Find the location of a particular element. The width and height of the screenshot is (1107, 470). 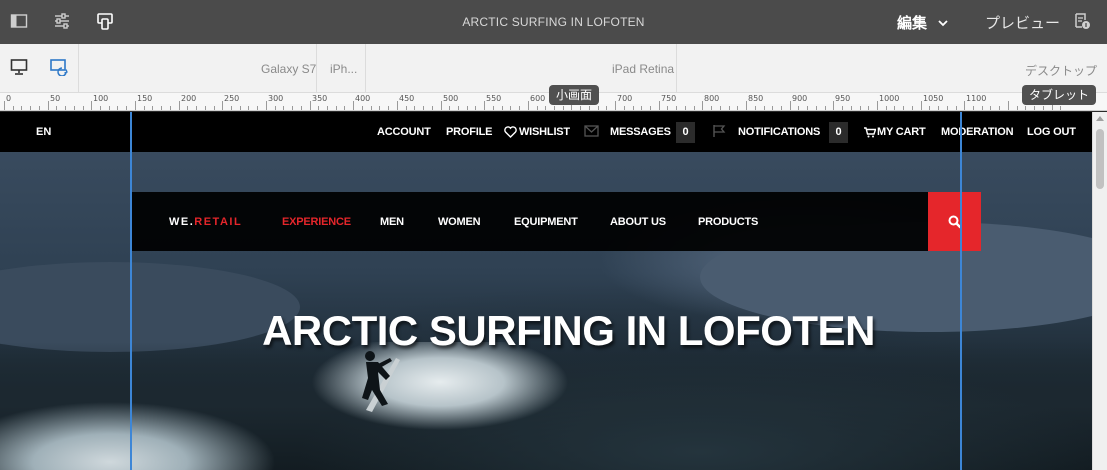

page-information-icon is located at coordinates (1083, 22).